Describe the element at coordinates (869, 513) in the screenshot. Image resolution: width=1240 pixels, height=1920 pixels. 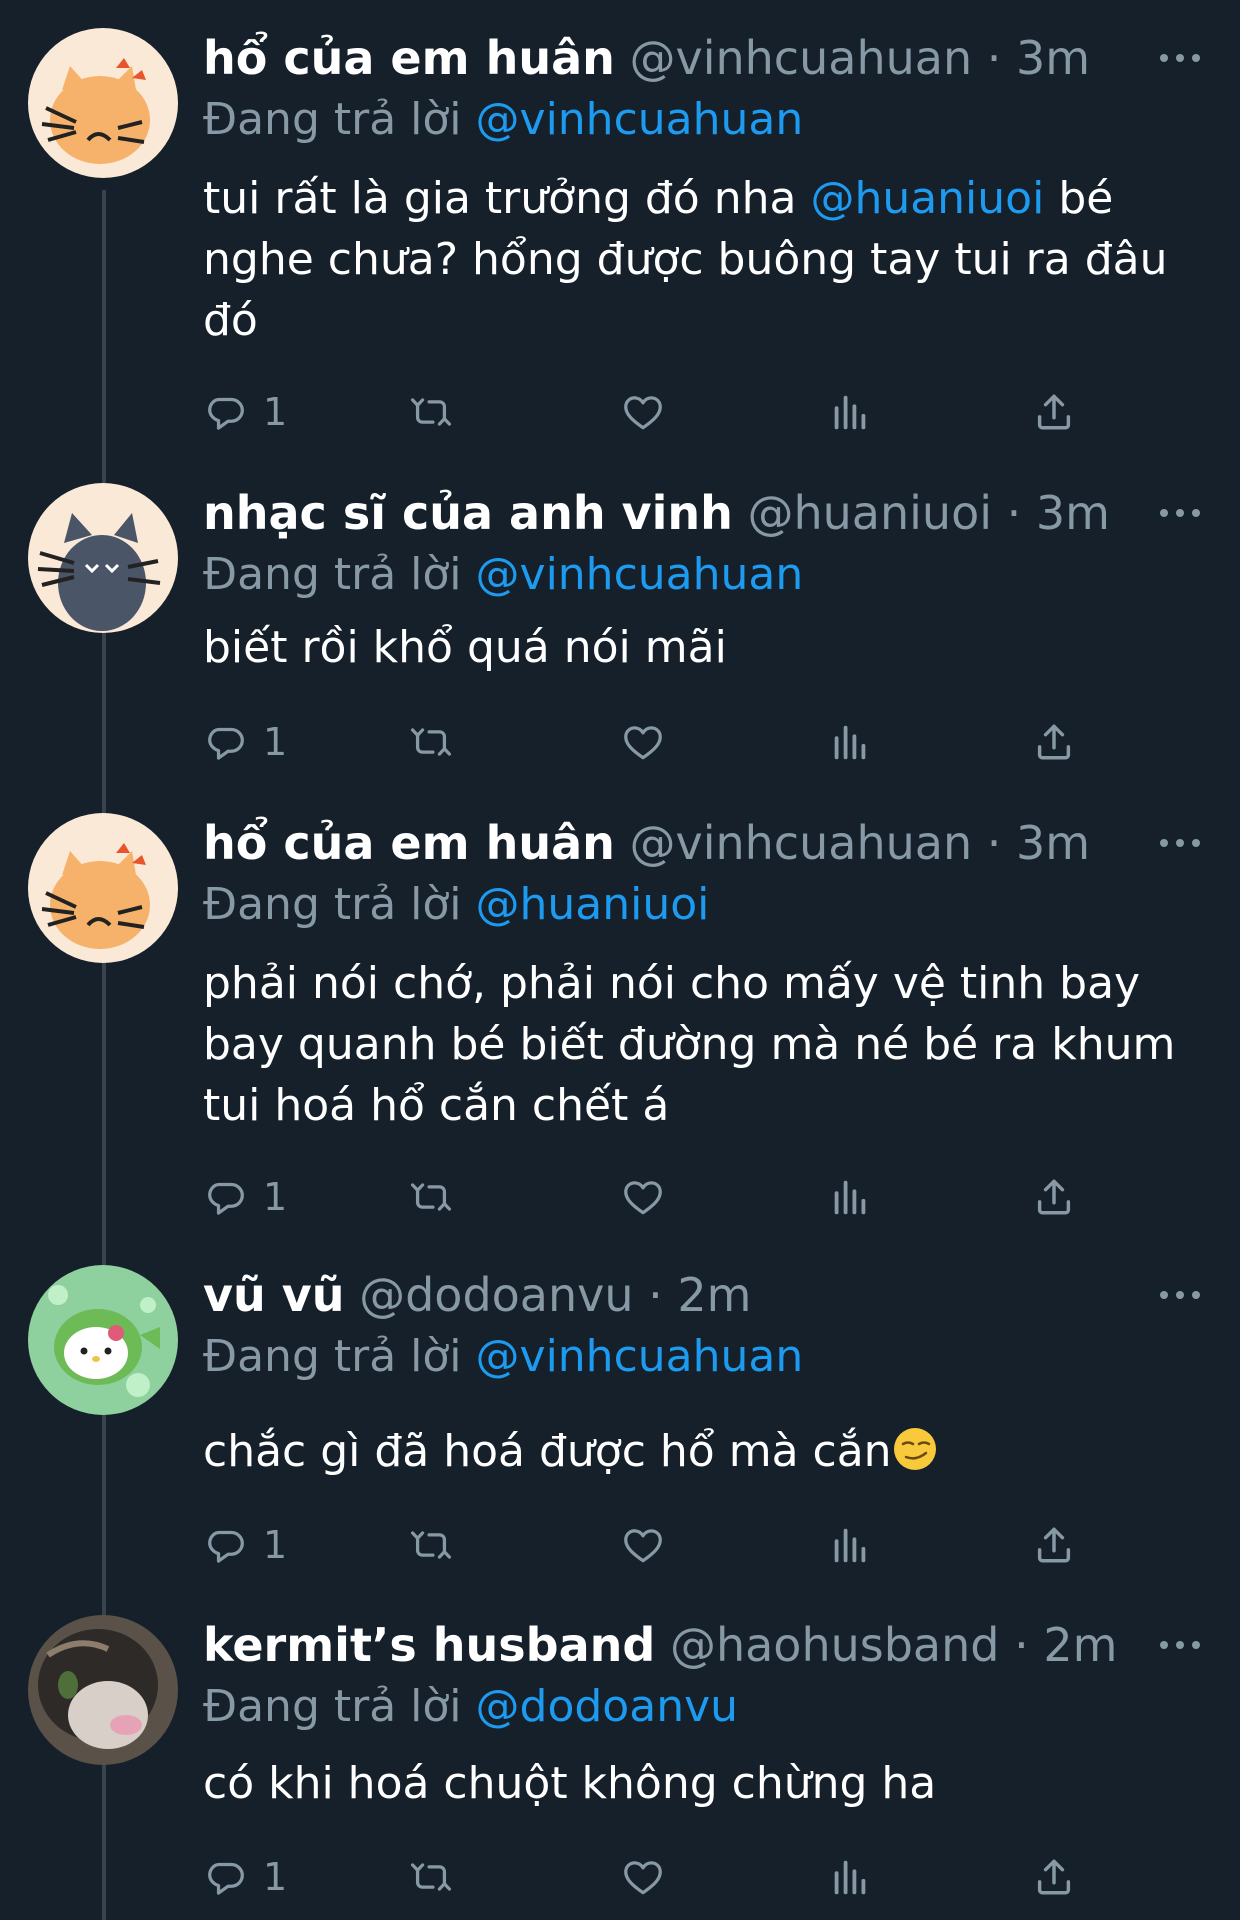
I see `username-handle: @huaniuoi` at that location.